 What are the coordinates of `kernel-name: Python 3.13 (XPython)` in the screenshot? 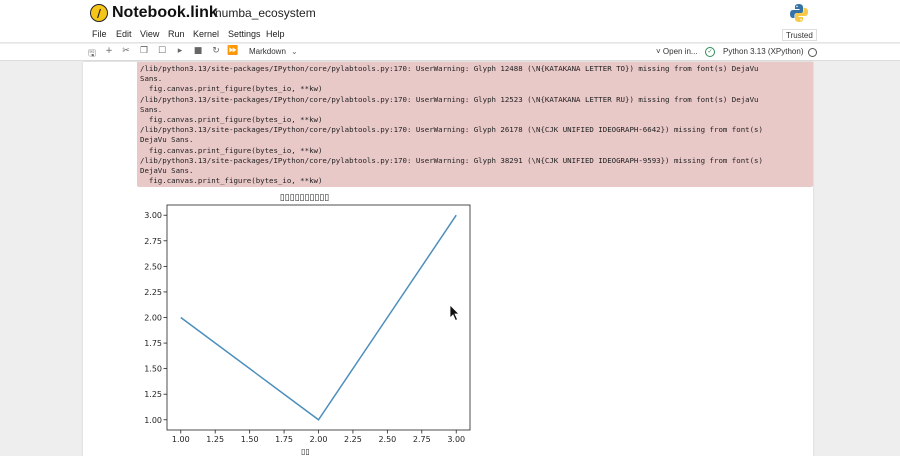 It's located at (763, 51).